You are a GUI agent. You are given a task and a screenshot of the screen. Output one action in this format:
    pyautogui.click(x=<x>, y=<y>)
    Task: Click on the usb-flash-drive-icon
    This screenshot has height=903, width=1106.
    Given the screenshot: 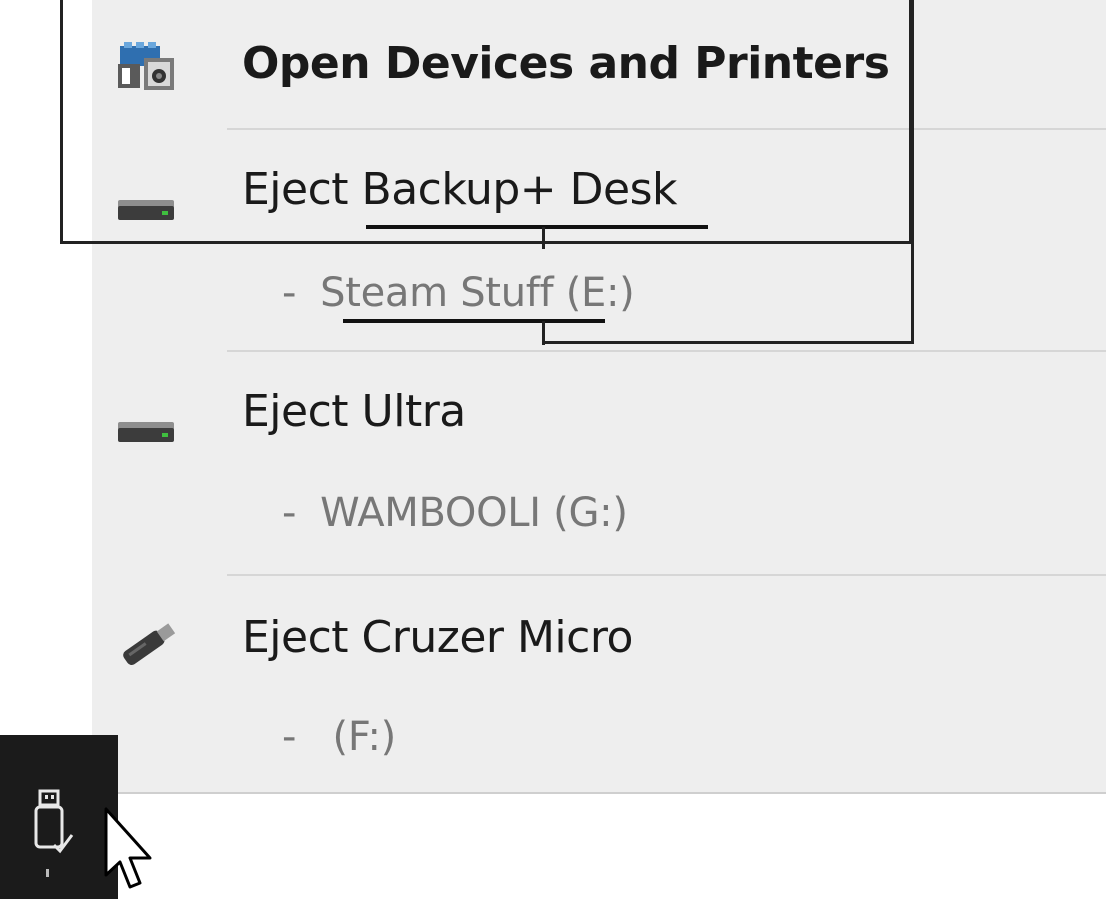 What is the action you would take?
    pyautogui.click(x=149, y=645)
    